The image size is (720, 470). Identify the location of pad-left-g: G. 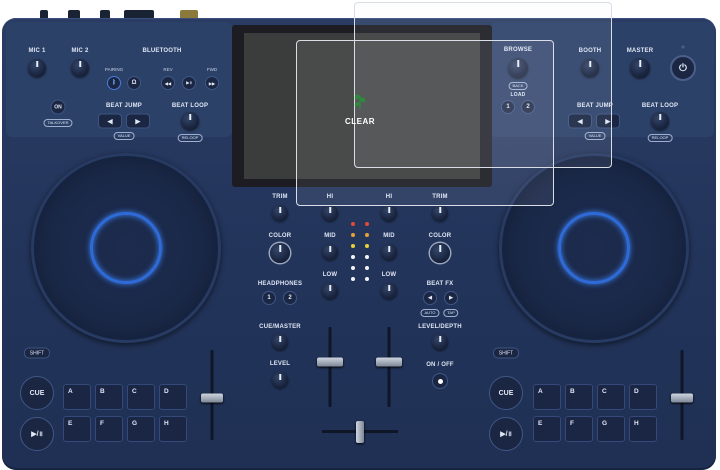
(141, 429).